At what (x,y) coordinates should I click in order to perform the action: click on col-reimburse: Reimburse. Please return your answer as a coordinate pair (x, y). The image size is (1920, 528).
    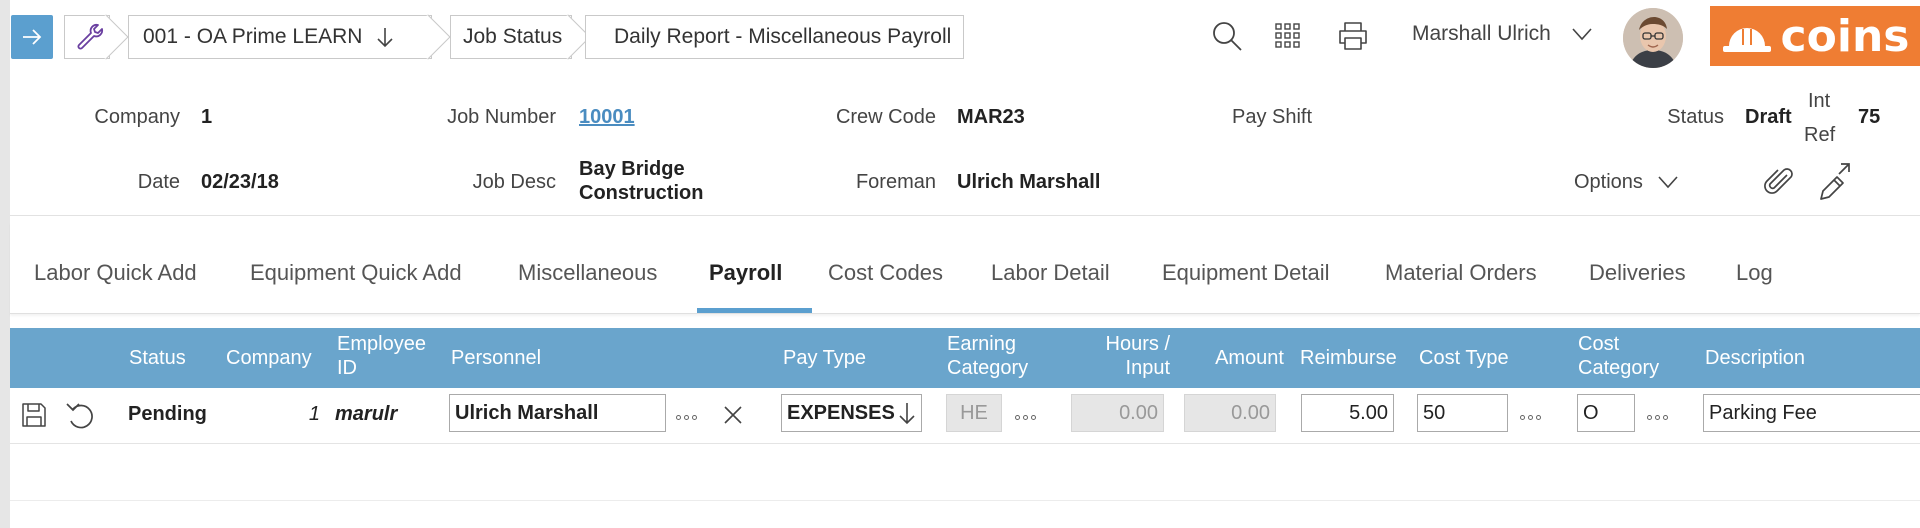
    Looking at the image, I should click on (1348, 358).